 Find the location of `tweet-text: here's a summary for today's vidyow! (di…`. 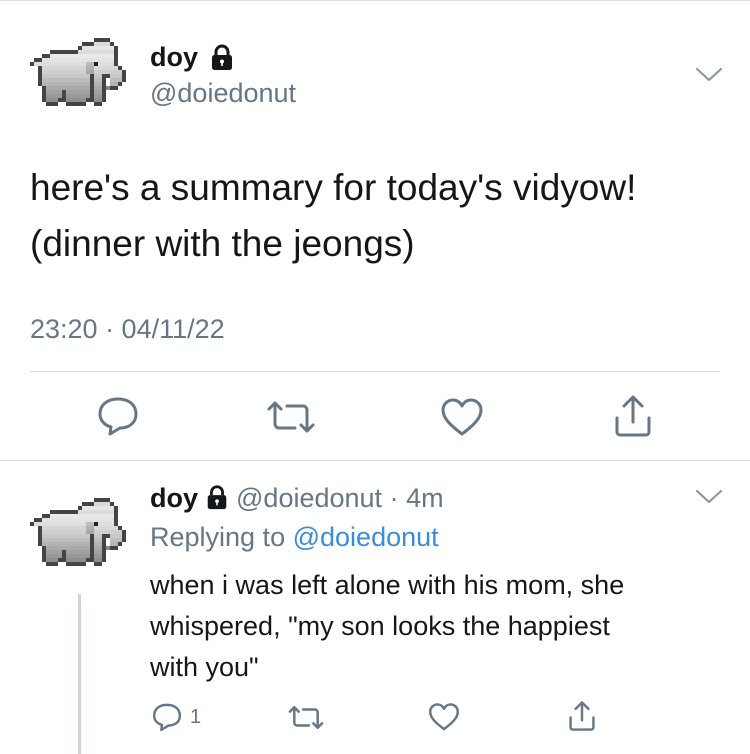

tweet-text: here's a summary for today's vidyow! (di… is located at coordinates (333, 215).